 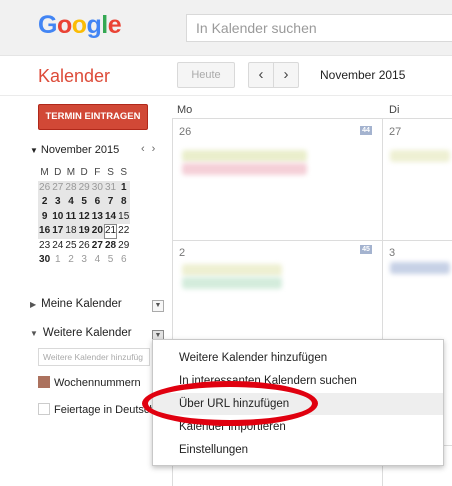 What do you see at coordinates (157, 149) in the screenshot?
I see `mini-next-icon: ›` at bounding box center [157, 149].